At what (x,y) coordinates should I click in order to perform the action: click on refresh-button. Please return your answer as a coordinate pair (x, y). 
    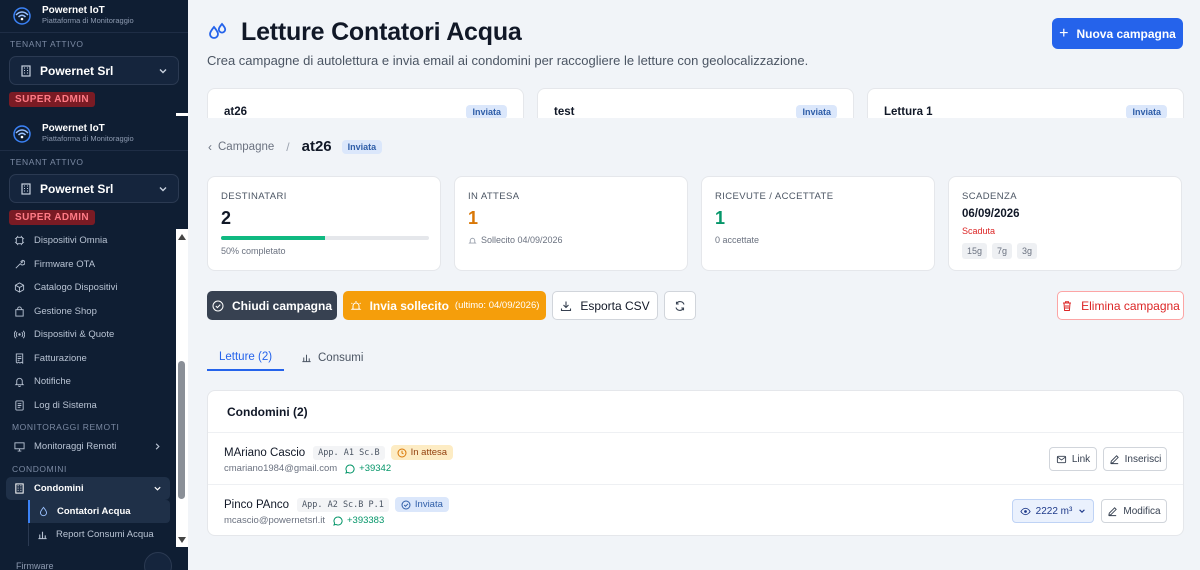
    Looking at the image, I should click on (680, 305).